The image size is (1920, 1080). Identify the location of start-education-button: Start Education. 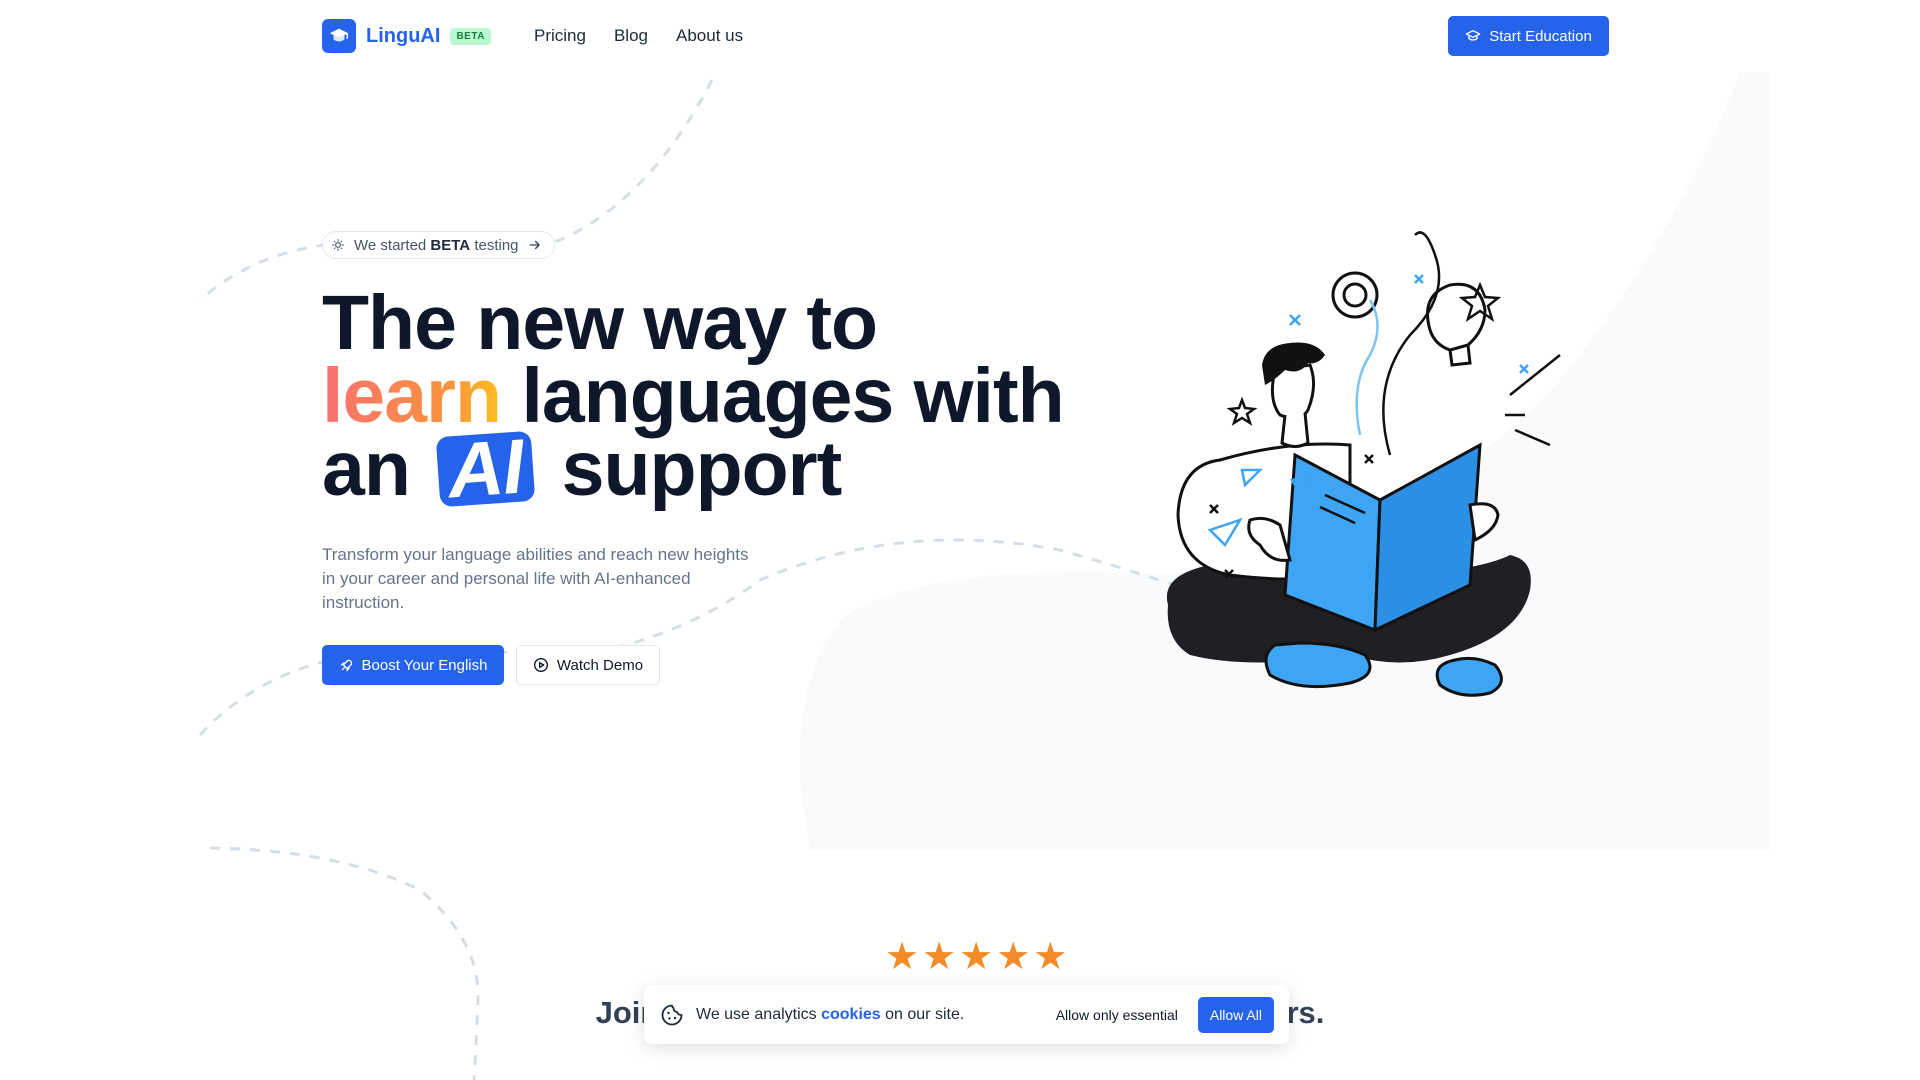
(1528, 36).